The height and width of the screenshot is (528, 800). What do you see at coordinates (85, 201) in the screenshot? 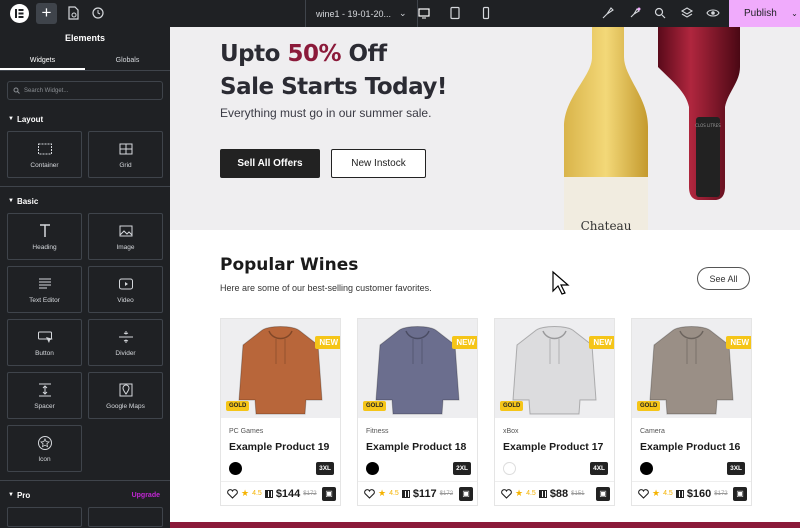
I see `category-basic: ▼ Basic` at bounding box center [85, 201].